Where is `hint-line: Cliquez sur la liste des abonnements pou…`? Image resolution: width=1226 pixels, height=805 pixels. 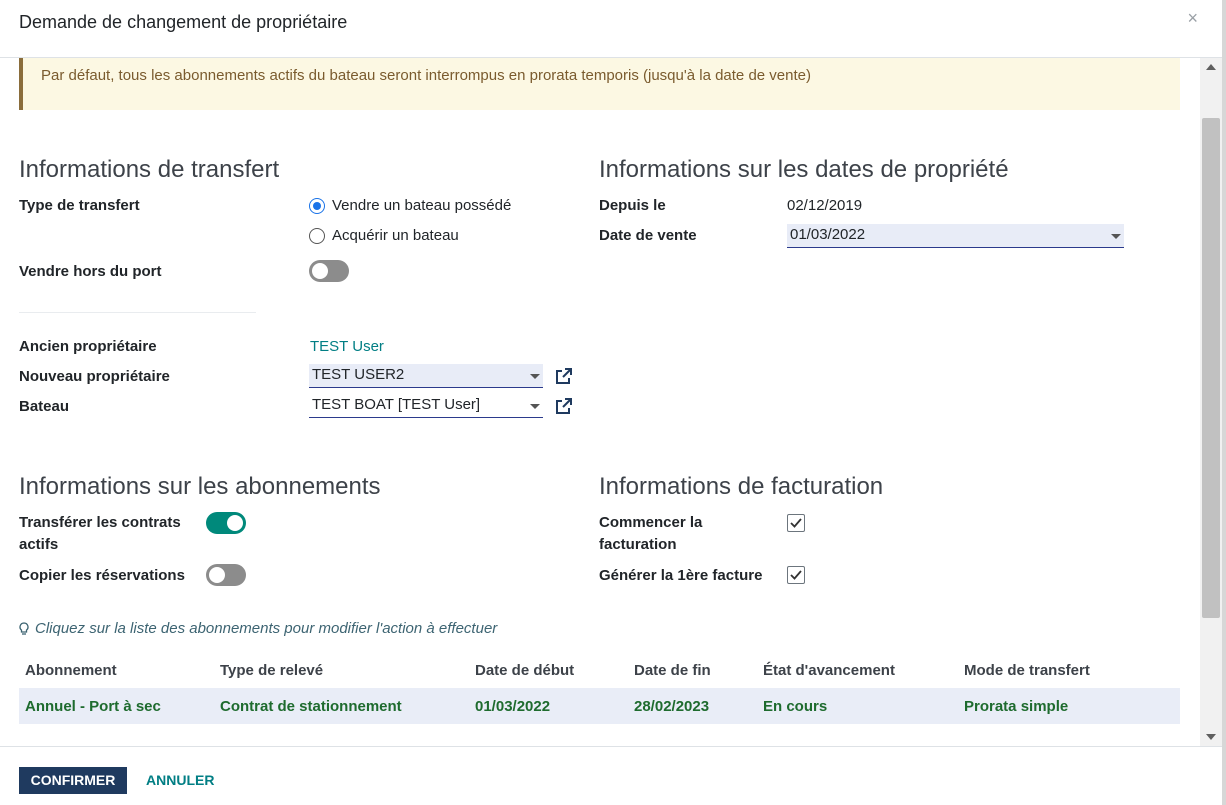
hint-line: Cliquez sur la liste des abonnements pou… is located at coordinates (258, 628).